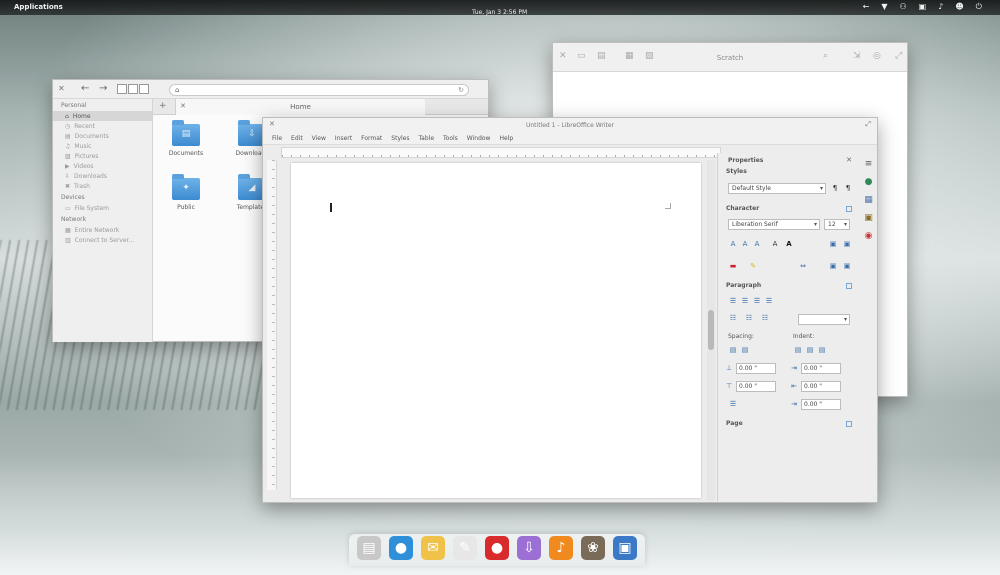 Image resolution: width=1000 pixels, height=575 pixels. Describe the element at coordinates (186, 192) in the screenshot. I see `folder-public: ✦ Public` at that location.